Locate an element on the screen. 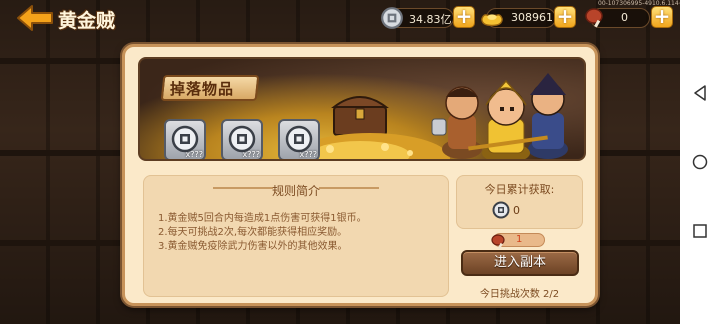  back-arrow-icon is located at coordinates (35, 18).